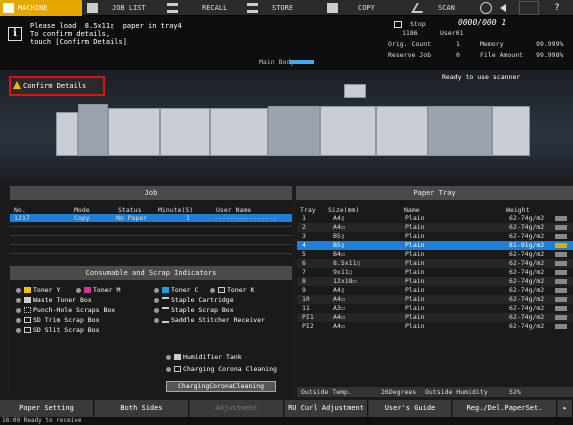 This screenshot has height=425, width=573. I want to click on info-icon: i, so click(15, 34).